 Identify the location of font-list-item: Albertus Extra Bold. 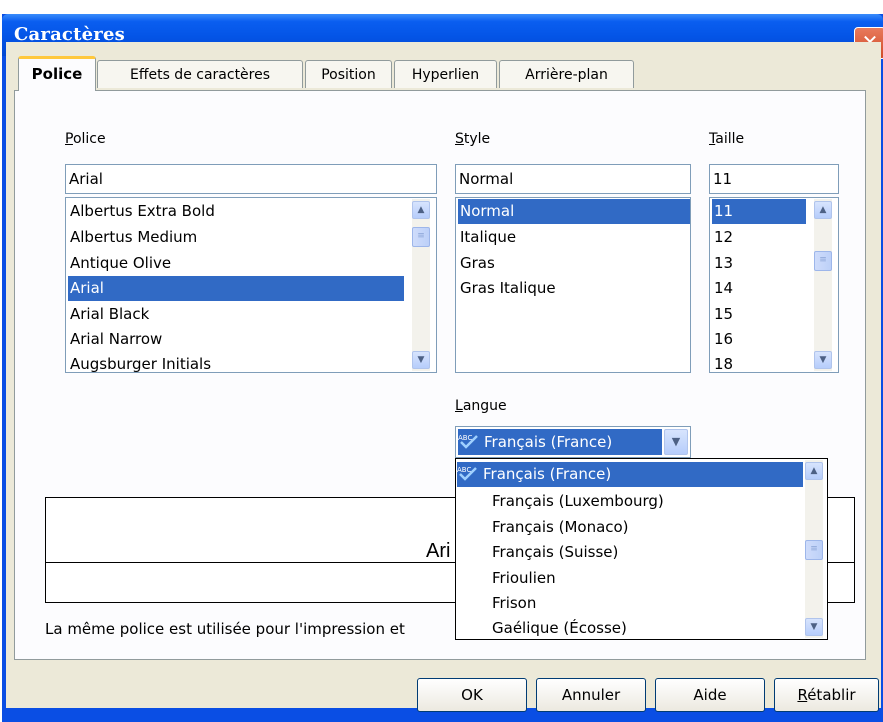
(238, 211).